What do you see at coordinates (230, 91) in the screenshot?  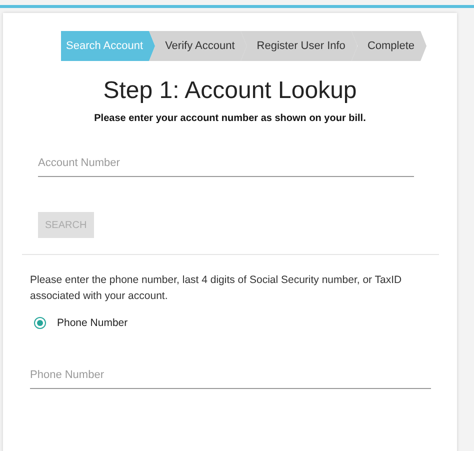 I see `page-title: Step 1: Account Lookup` at bounding box center [230, 91].